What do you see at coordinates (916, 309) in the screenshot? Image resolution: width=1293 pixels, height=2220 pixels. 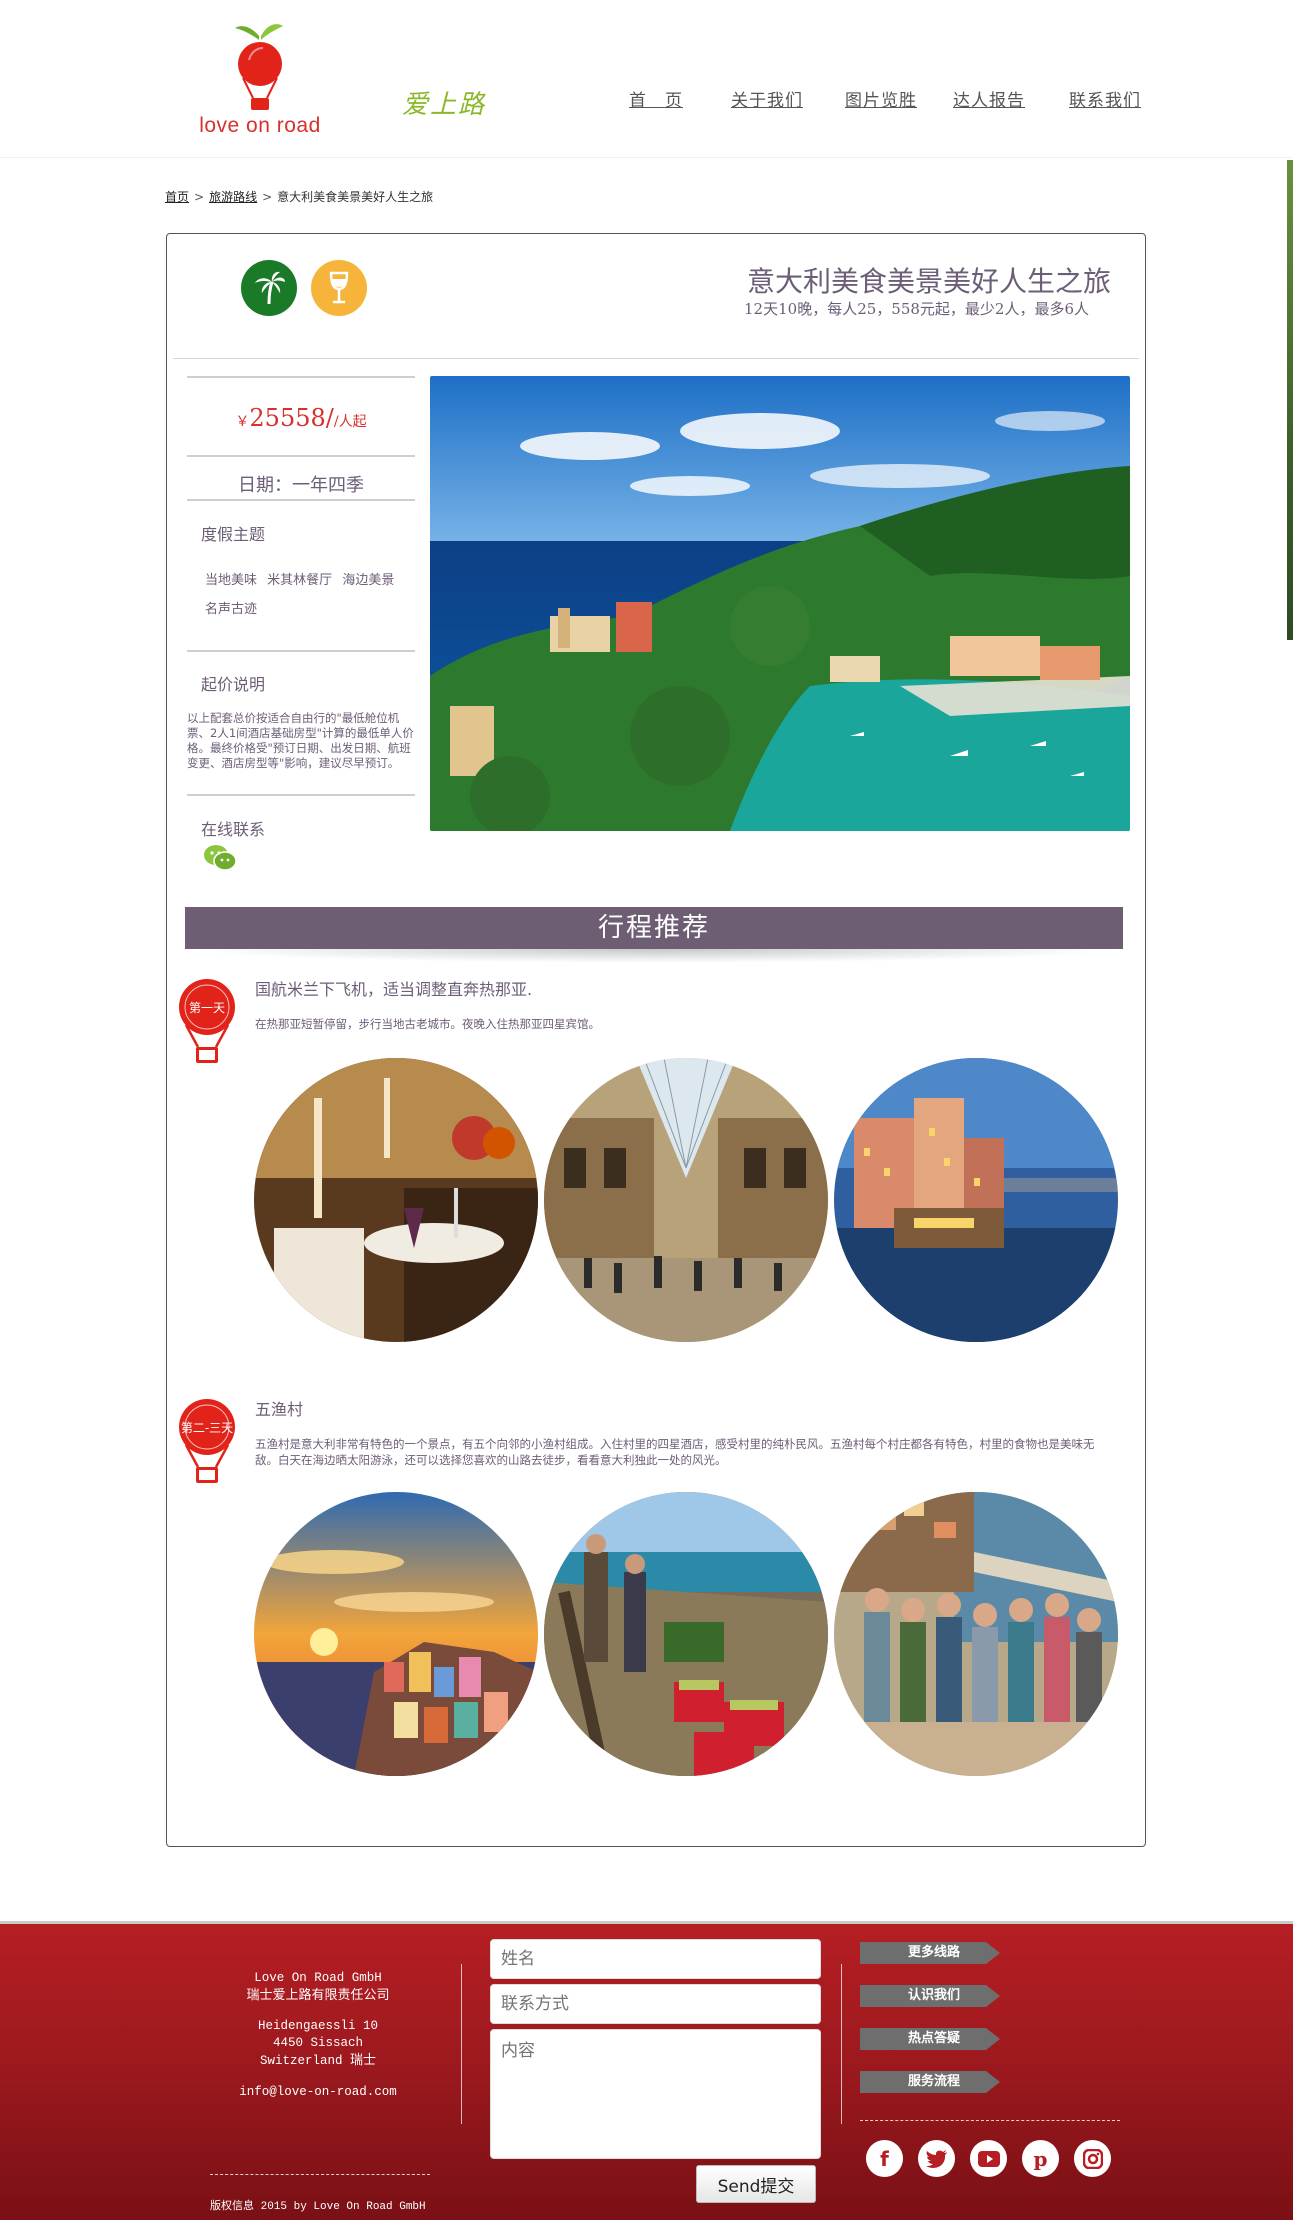 I see `trip-subtitle: 12天10晚，每人25，558元起，最少2人，最多6人` at bounding box center [916, 309].